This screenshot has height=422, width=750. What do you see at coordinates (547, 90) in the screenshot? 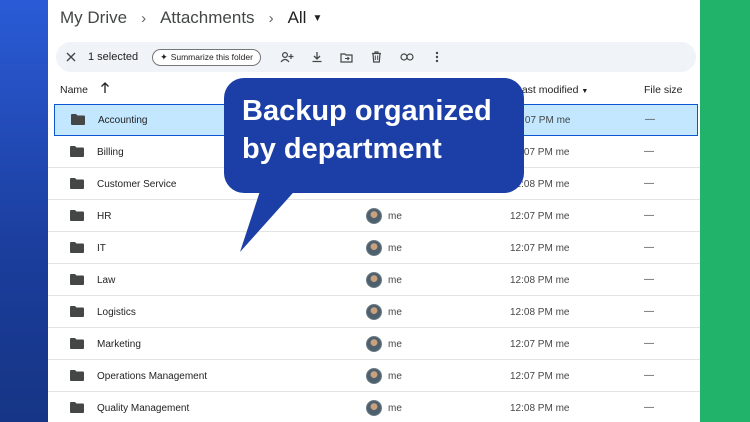
I see `column-last-modified-label: Last modified` at bounding box center [547, 90].